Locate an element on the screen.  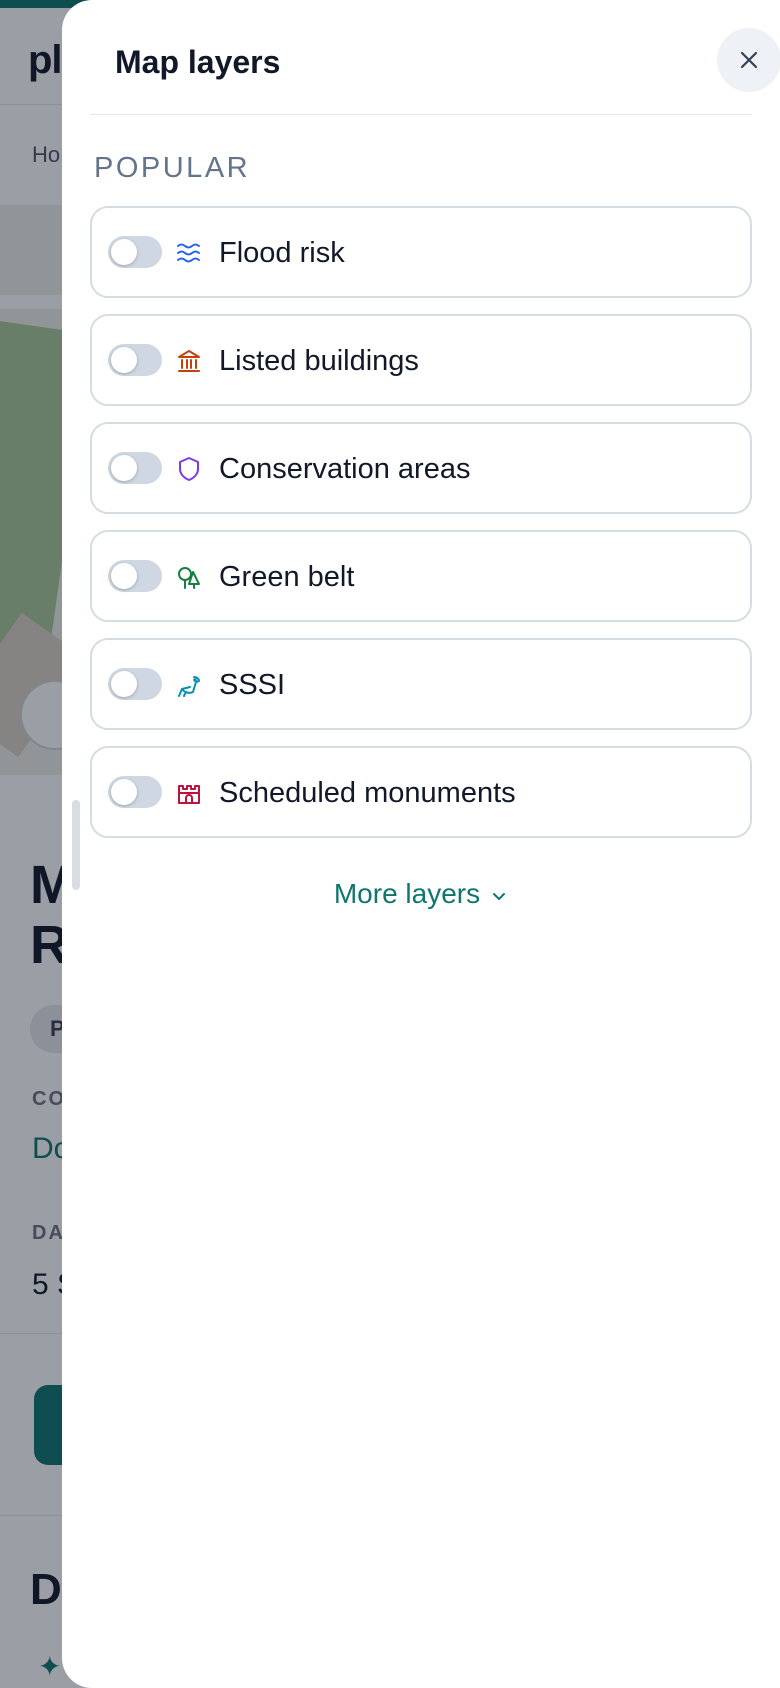
more-layers-label: More layers is located at coordinates (407, 893).